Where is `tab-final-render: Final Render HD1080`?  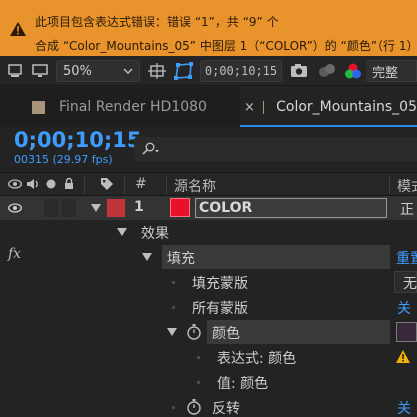 tab-final-render: Final Render HD1080 is located at coordinates (119, 107).